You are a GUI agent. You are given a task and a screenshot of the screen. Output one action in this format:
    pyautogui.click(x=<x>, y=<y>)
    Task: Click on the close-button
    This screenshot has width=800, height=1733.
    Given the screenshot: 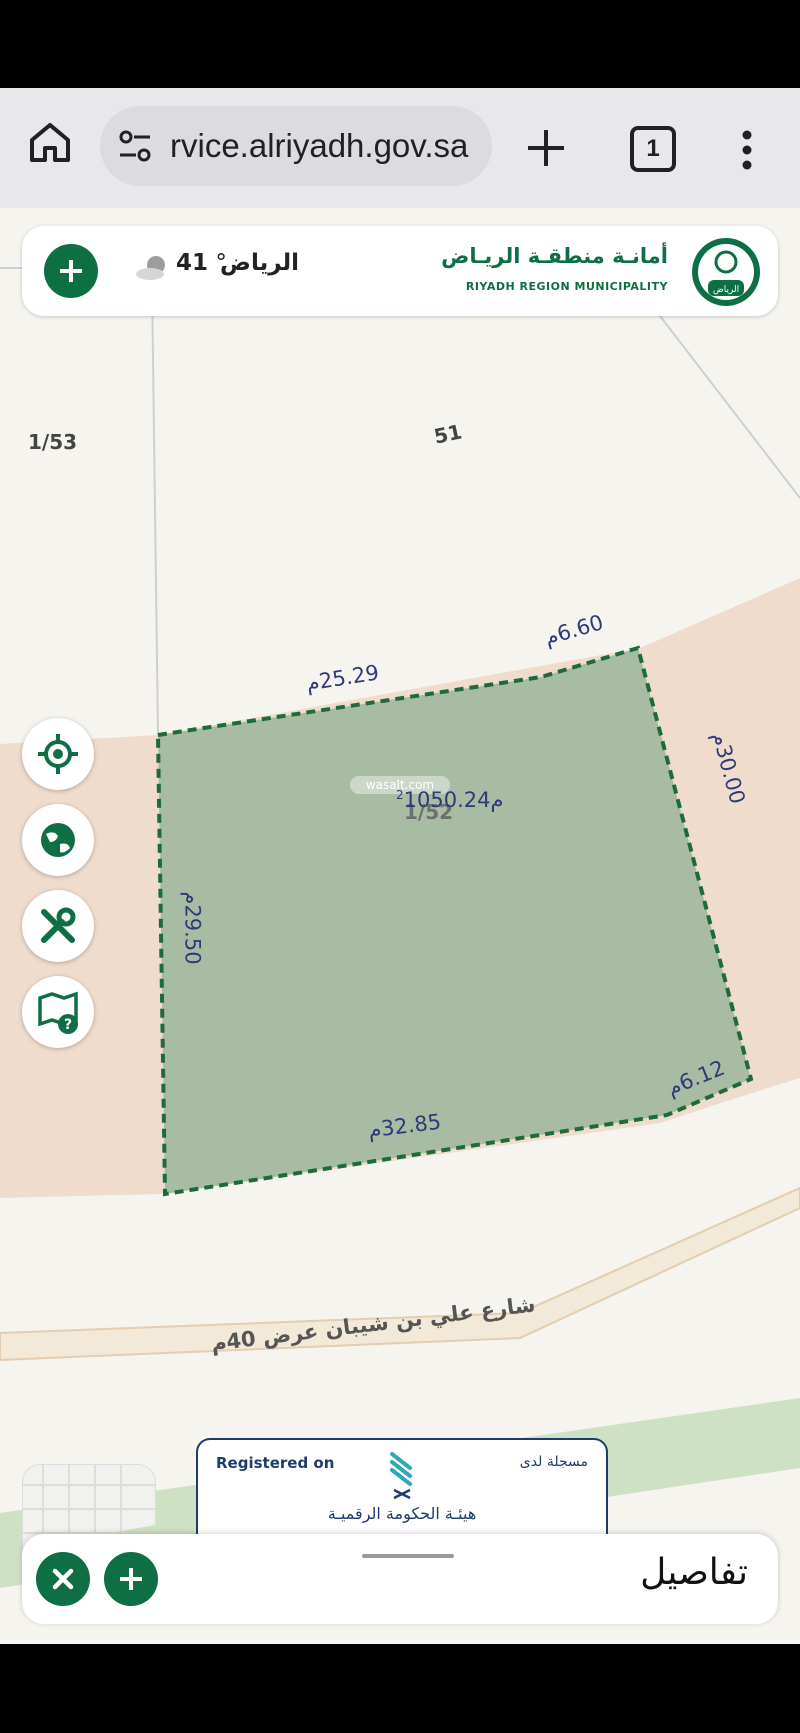 What is the action you would take?
    pyautogui.click(x=63, y=1579)
    